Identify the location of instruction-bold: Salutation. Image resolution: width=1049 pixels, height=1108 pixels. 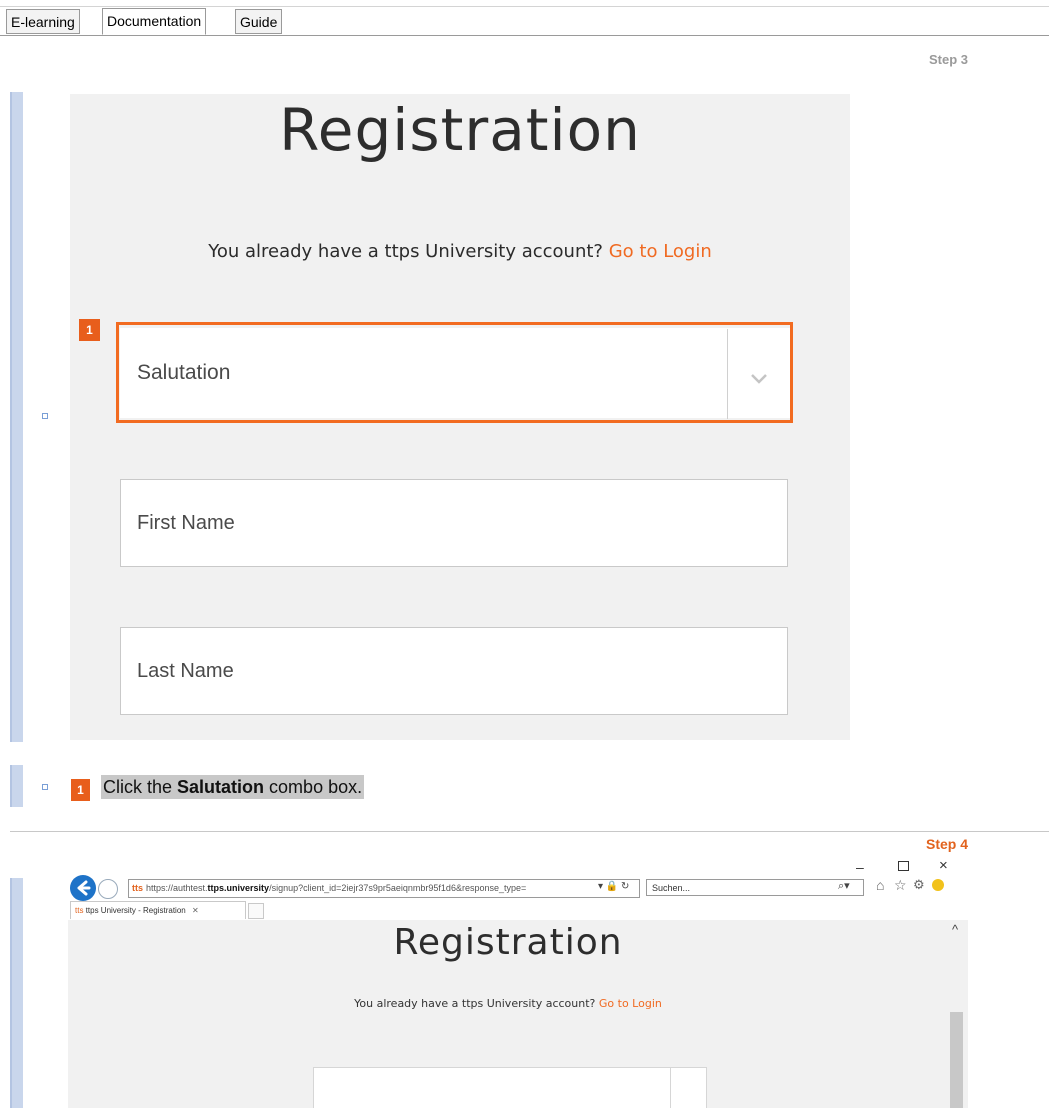
(221, 787).